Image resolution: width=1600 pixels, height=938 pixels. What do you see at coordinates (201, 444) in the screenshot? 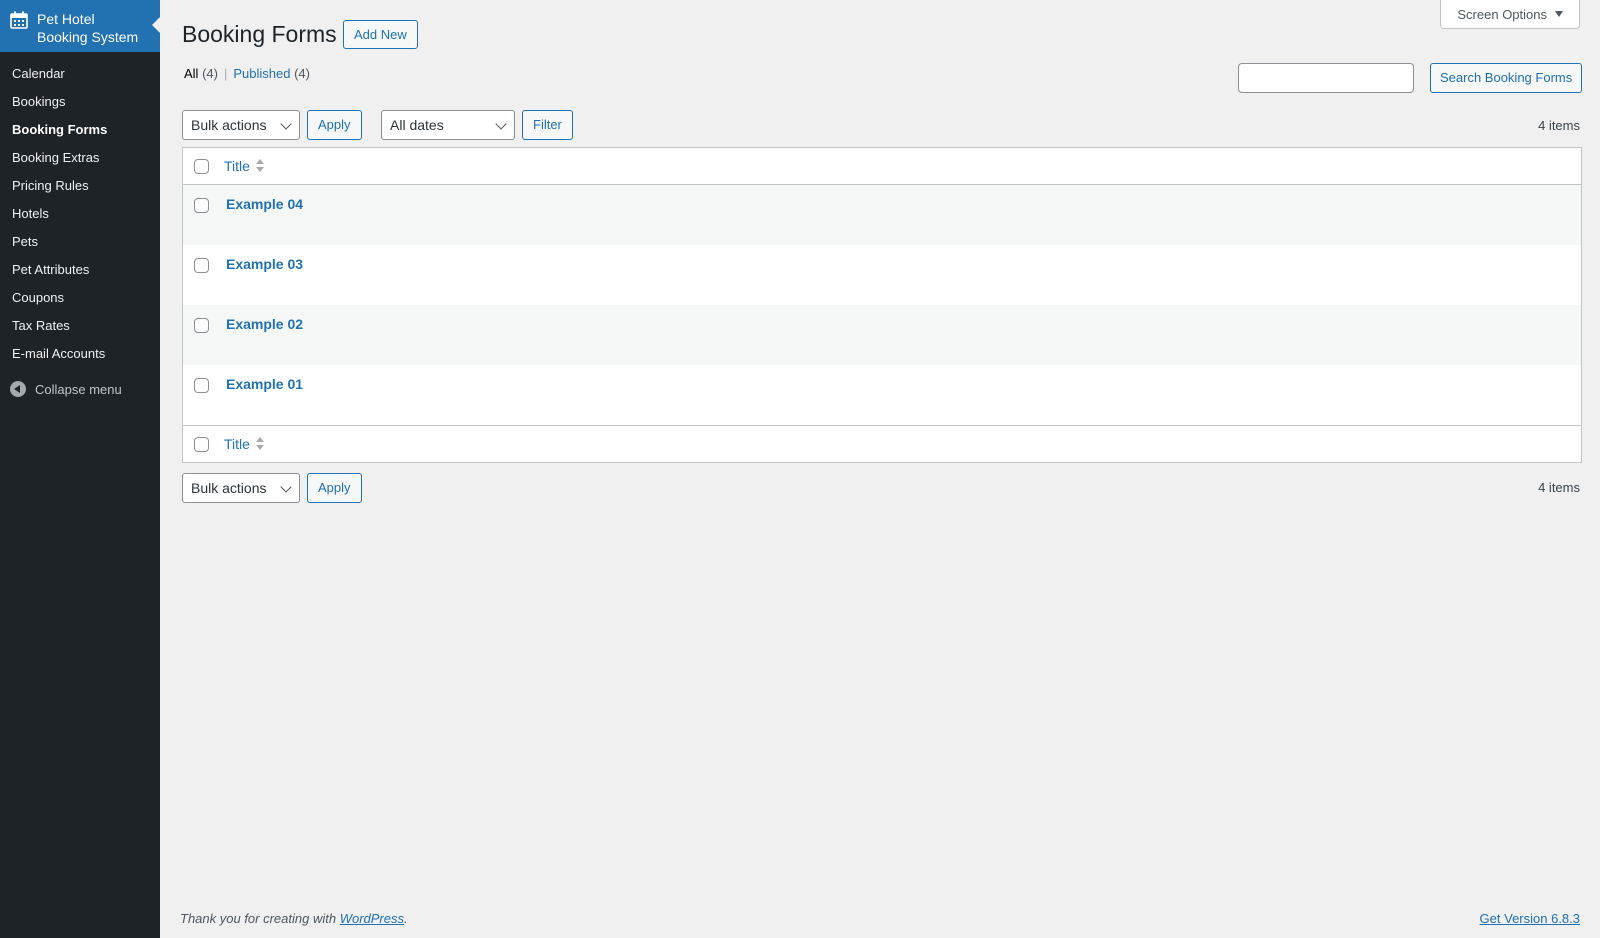
I see `select-all-checkbox-bottom` at bounding box center [201, 444].